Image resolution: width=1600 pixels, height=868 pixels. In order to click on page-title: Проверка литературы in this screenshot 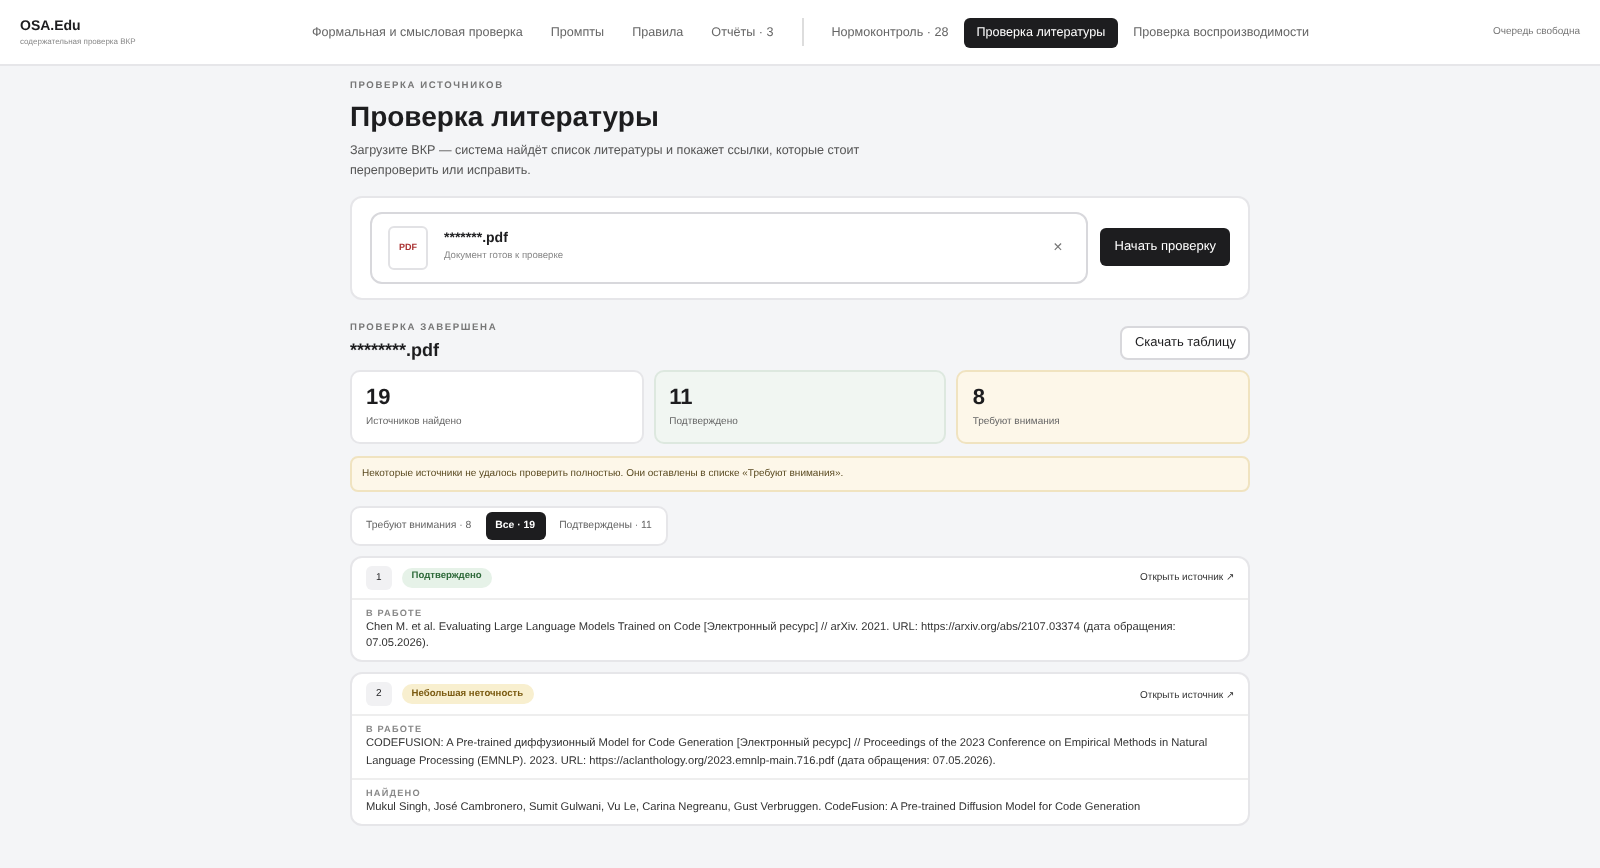, I will do `click(505, 116)`.